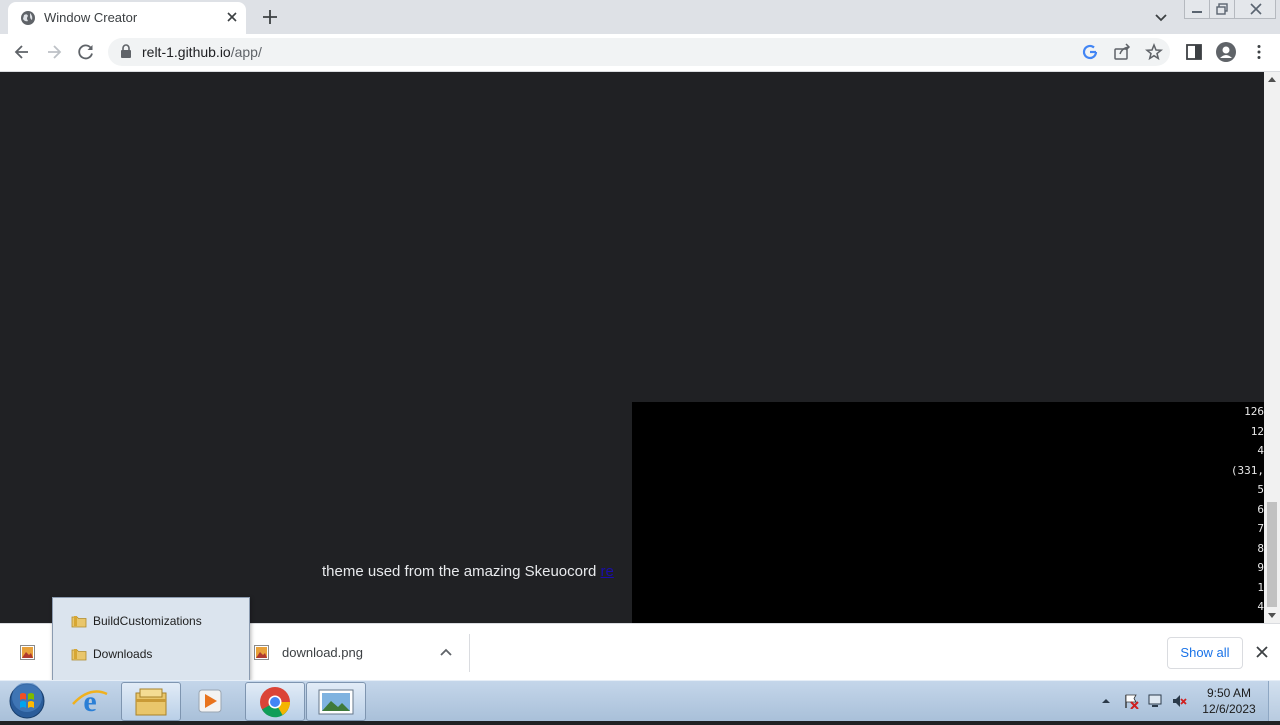  Describe the element at coordinates (1154, 52) in the screenshot. I see `bookmark-star-icon` at that location.